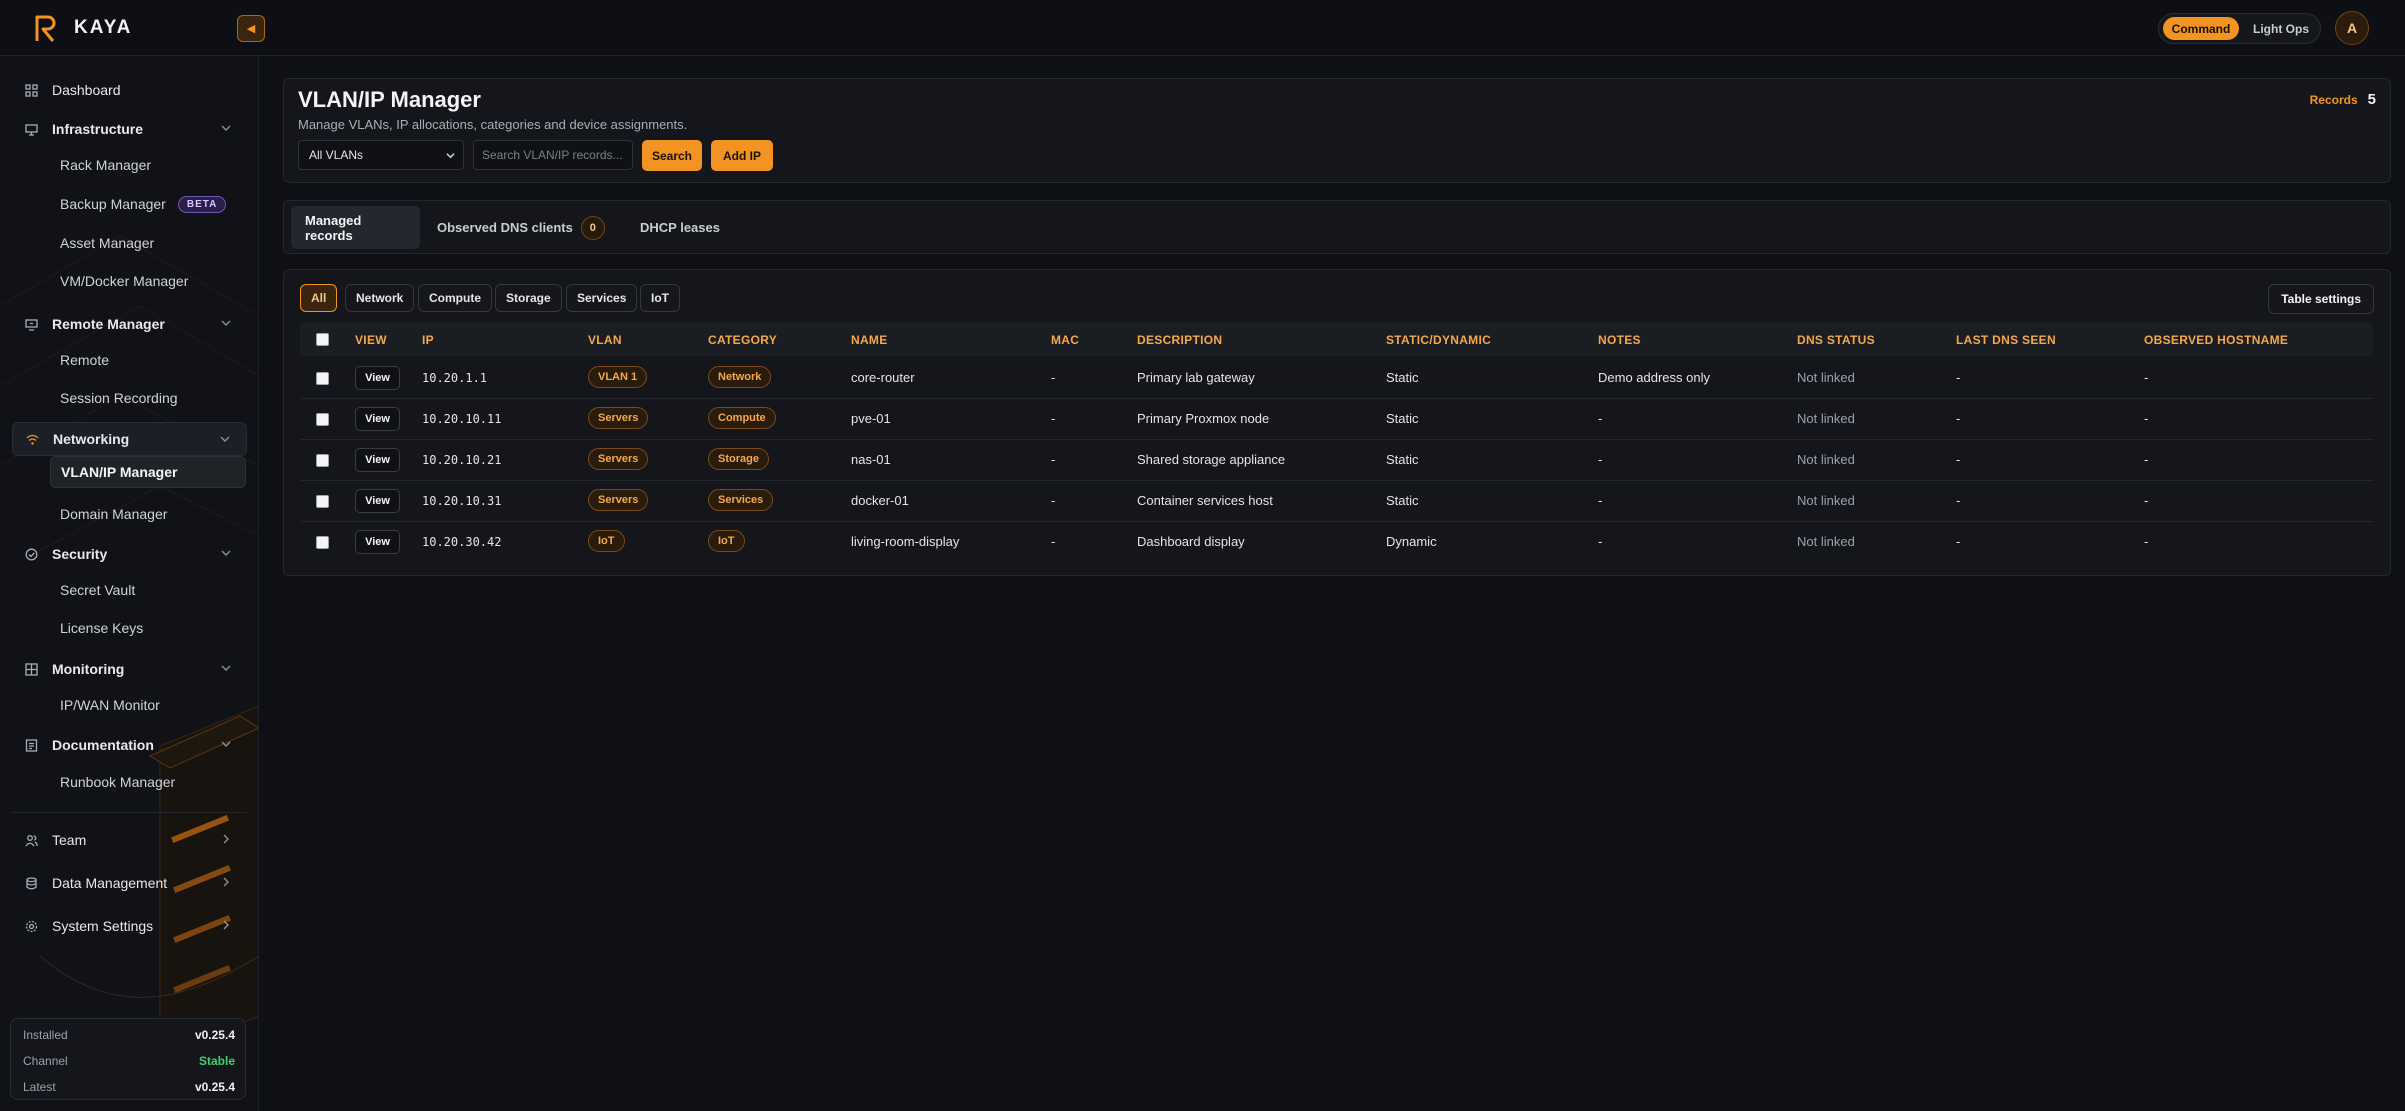  Describe the element at coordinates (129, 439) in the screenshot. I see `sidebar-item-networking: Networking` at that location.